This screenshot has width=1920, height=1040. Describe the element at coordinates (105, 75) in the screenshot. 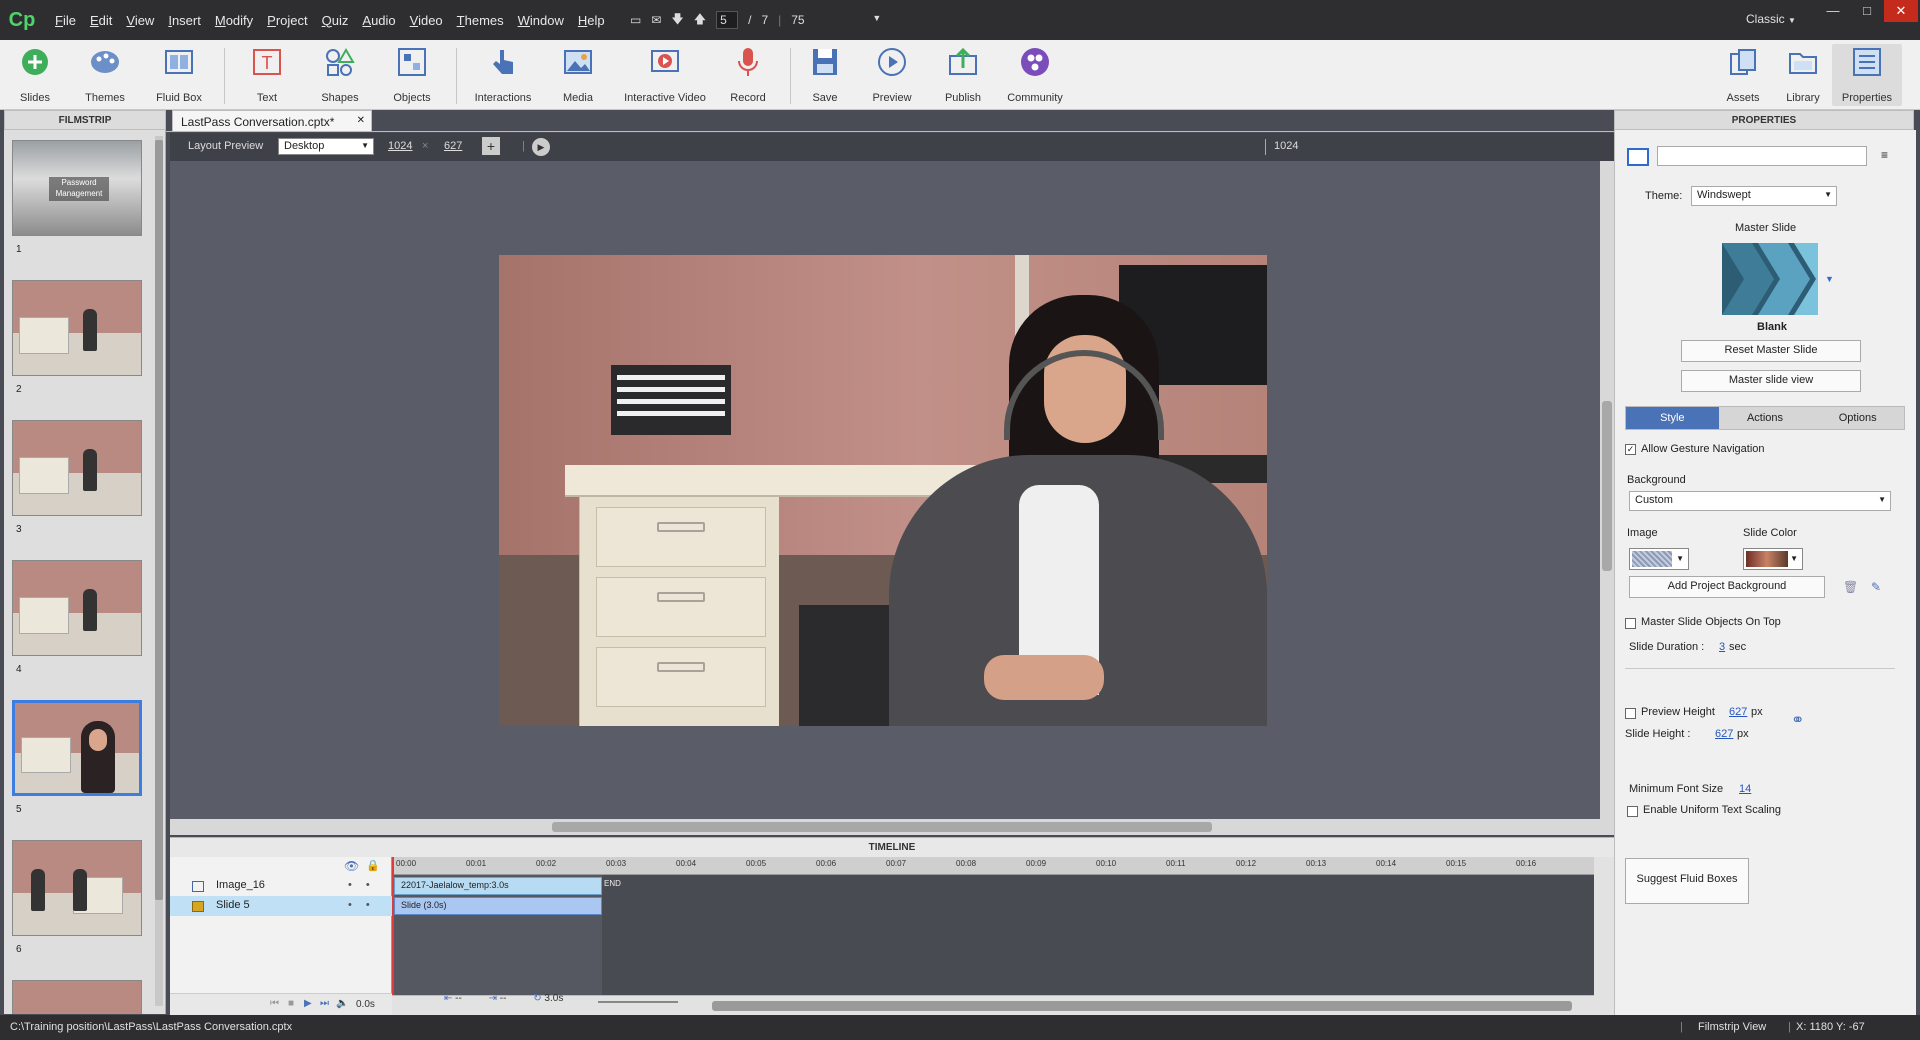

I see `themes-button: Themes` at that location.